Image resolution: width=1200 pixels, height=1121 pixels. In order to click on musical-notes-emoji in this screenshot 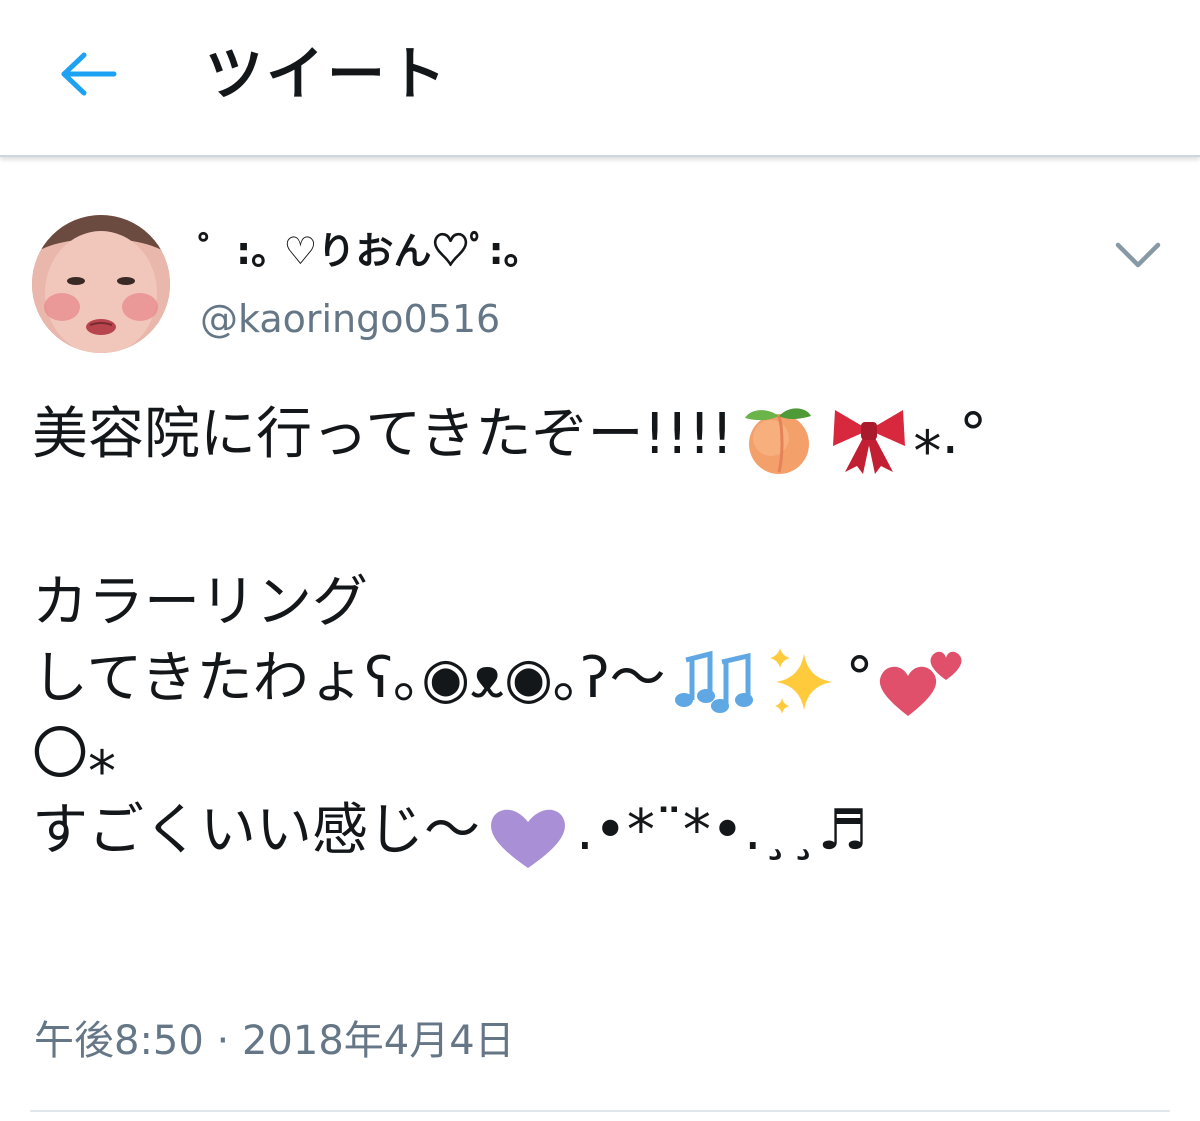, I will do `click(713, 681)`.